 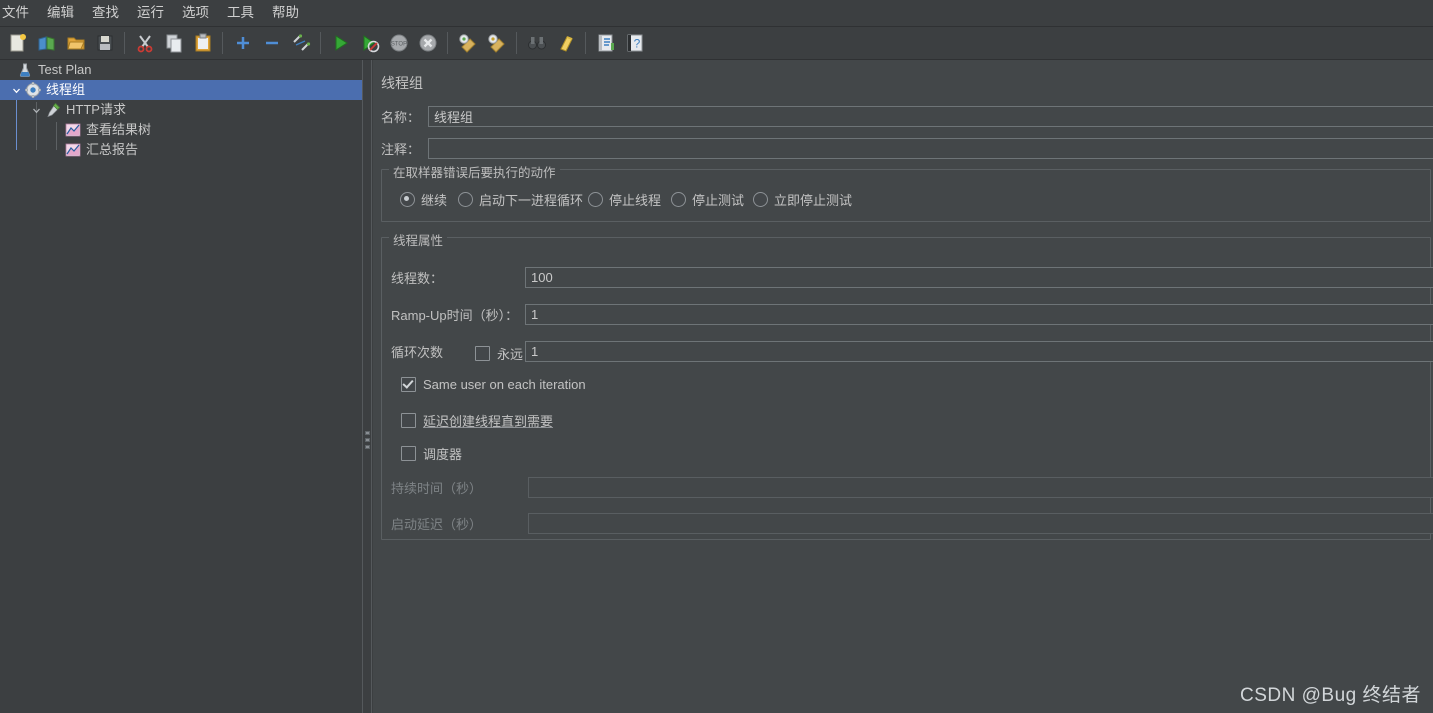 What do you see at coordinates (979, 277) in the screenshot?
I see `thread-count-input` at bounding box center [979, 277].